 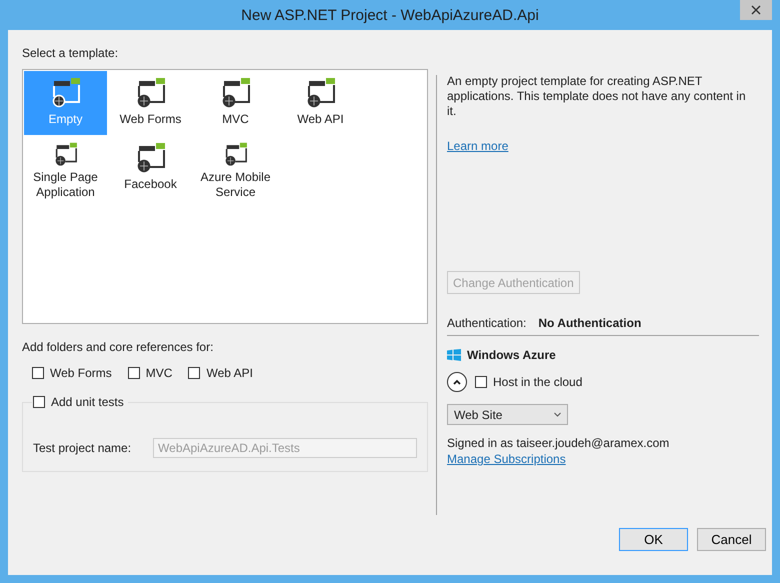 What do you see at coordinates (118, 347) in the screenshot?
I see `section-label: Add folders and core references for:` at bounding box center [118, 347].